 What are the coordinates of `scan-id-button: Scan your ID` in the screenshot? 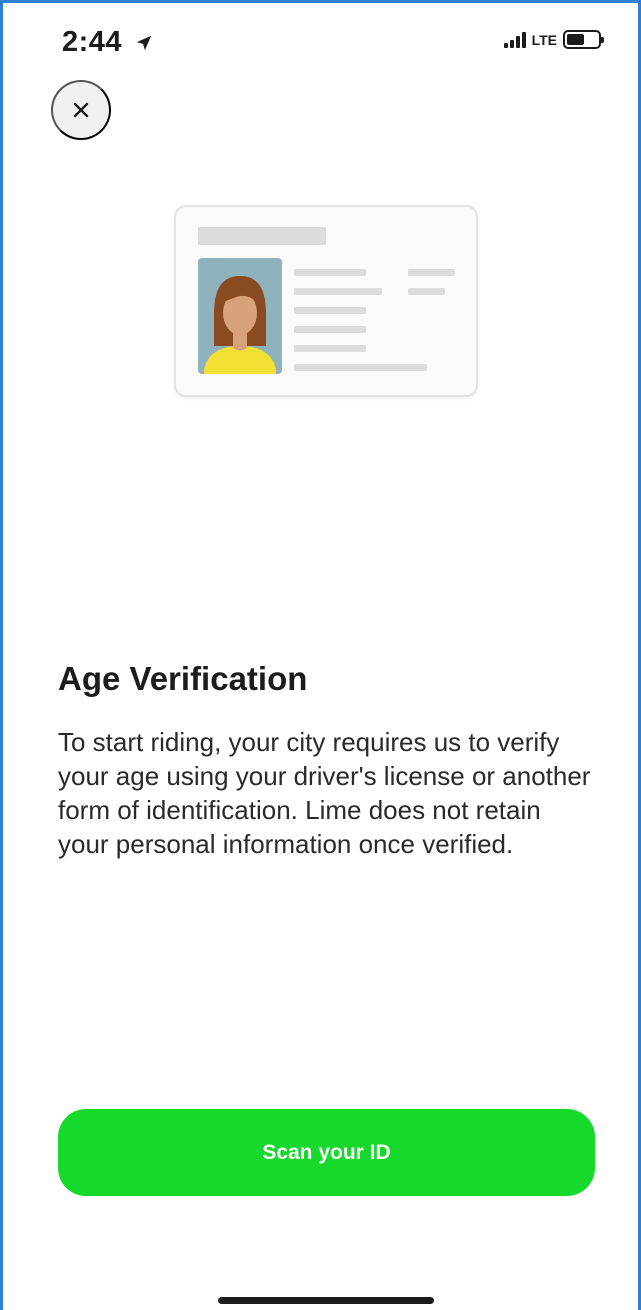 It's located at (326, 1152).